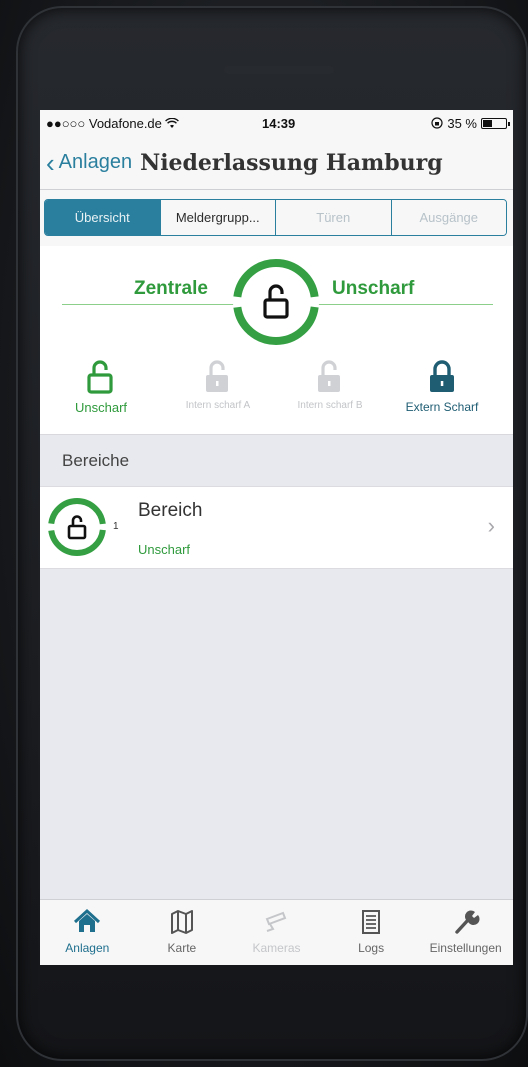 This screenshot has width=528, height=1067. Describe the element at coordinates (495, 123) in the screenshot. I see `battery-icon` at that location.